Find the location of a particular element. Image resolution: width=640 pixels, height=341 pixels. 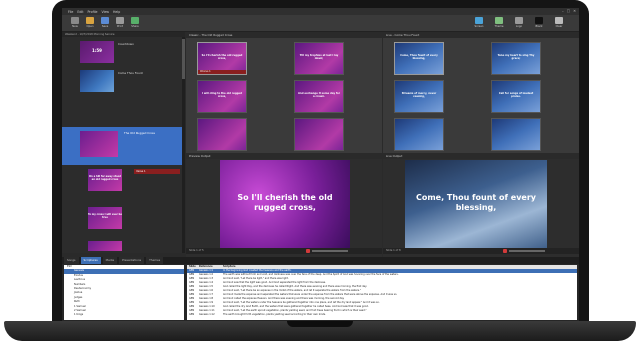

slide-group-label: Chorus 1 is located at coordinates (222, 72).